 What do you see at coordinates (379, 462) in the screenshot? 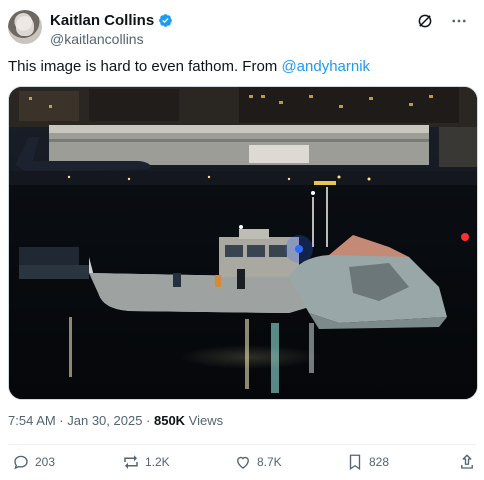
I see `bookmark-count: 828` at bounding box center [379, 462].